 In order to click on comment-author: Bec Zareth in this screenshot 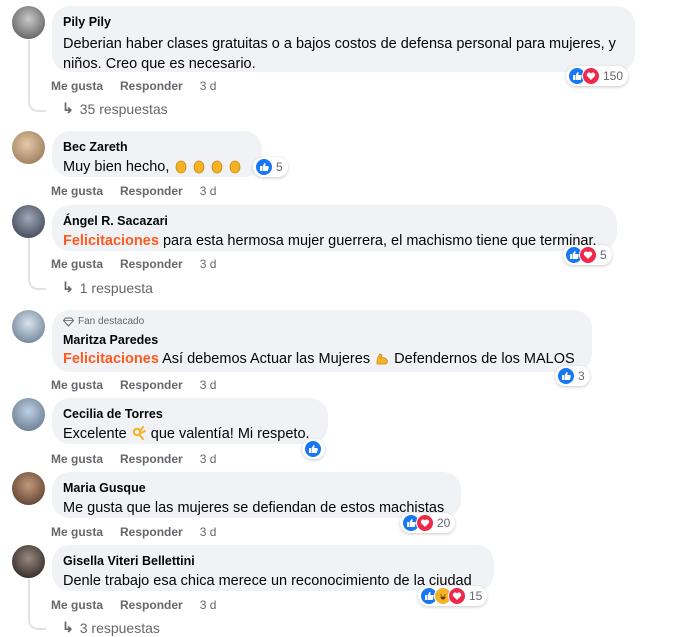, I will do `click(156, 147)`.